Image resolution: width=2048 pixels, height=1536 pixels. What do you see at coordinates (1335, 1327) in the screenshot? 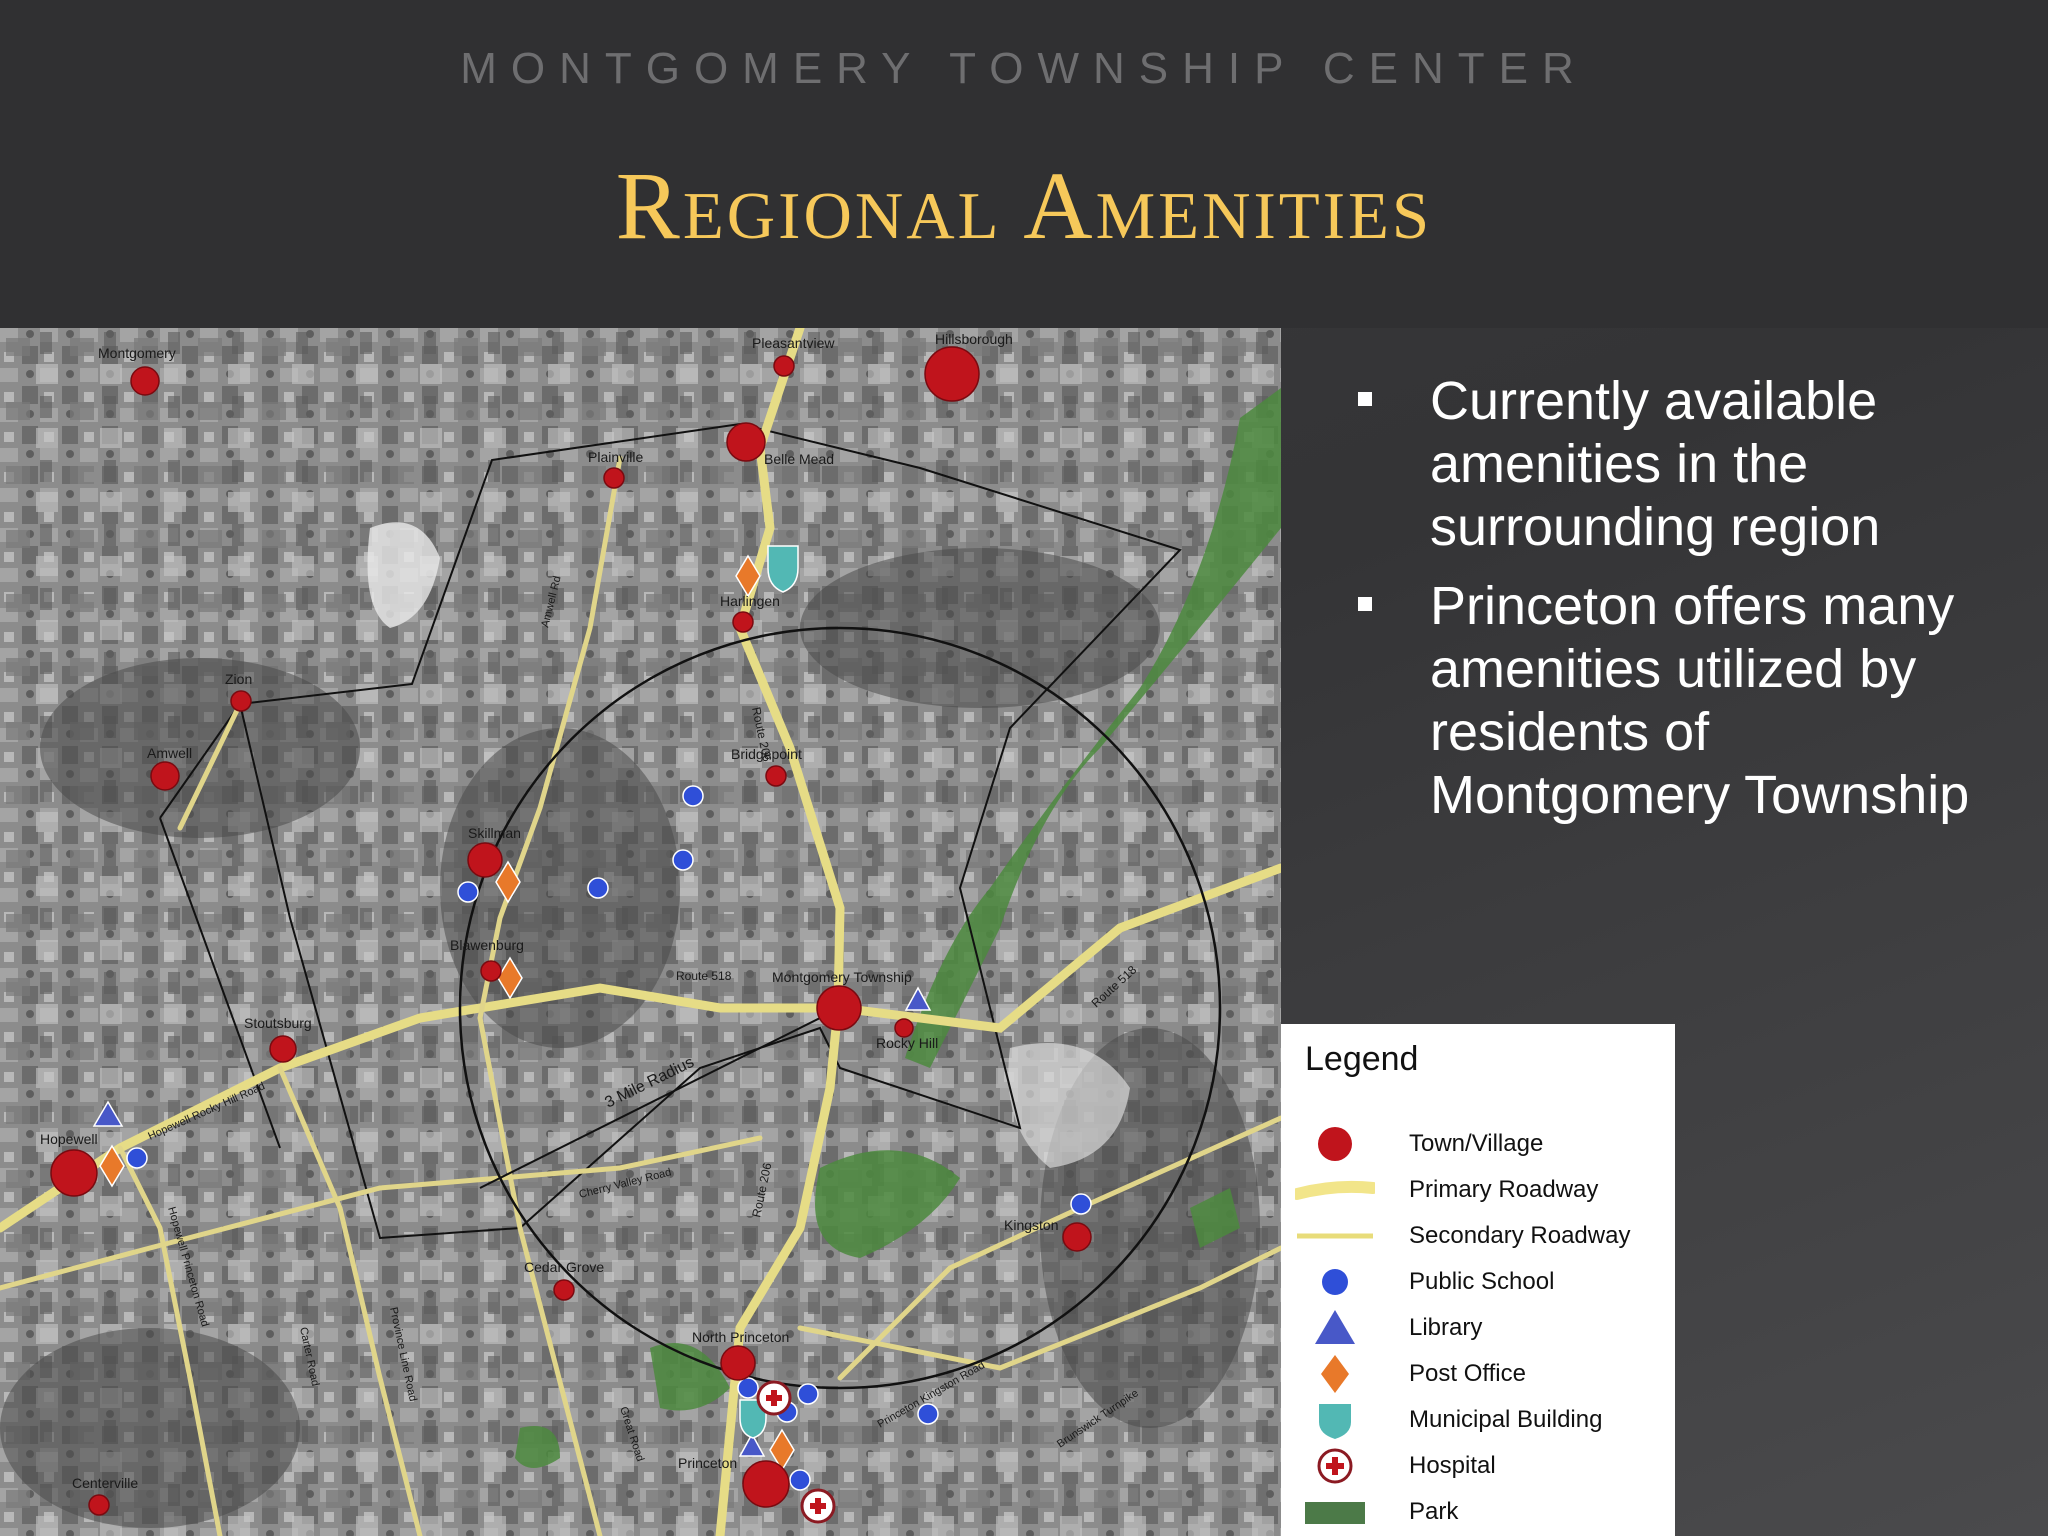
I see `library-icon` at bounding box center [1335, 1327].